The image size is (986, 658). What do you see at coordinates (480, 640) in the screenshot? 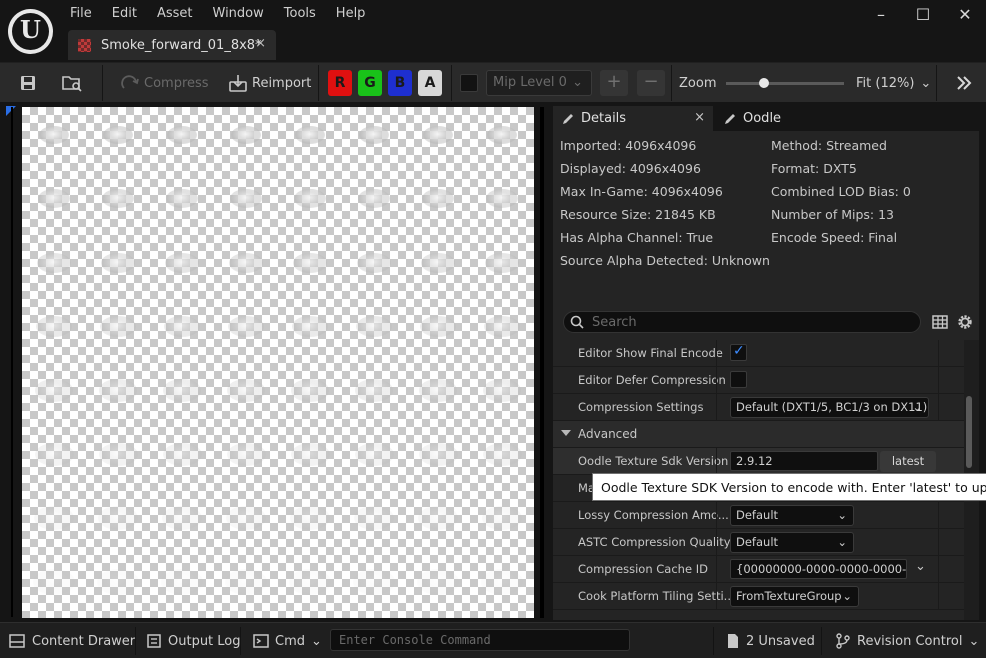
I see `console-command-input` at bounding box center [480, 640].